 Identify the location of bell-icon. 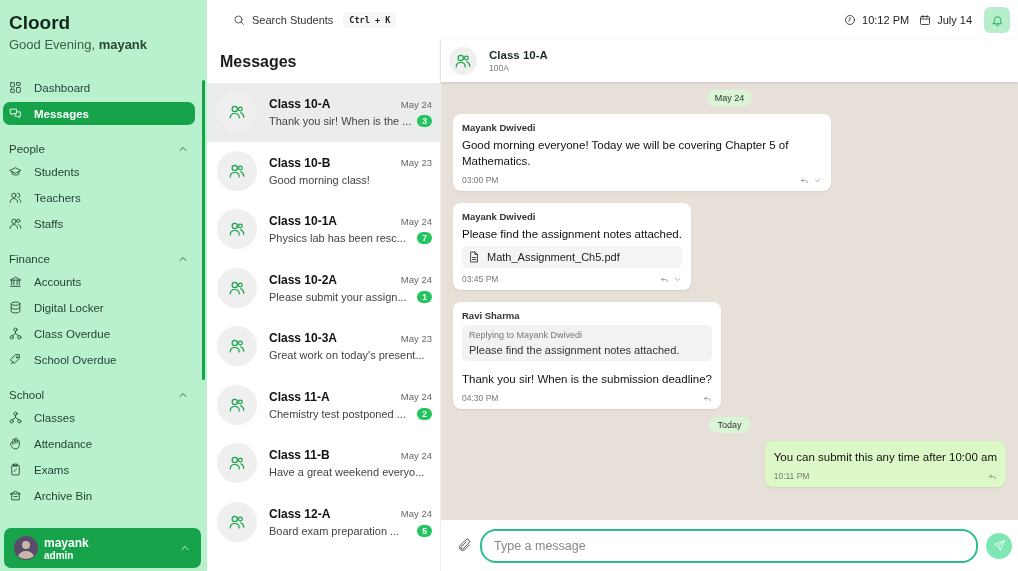
(997, 20).